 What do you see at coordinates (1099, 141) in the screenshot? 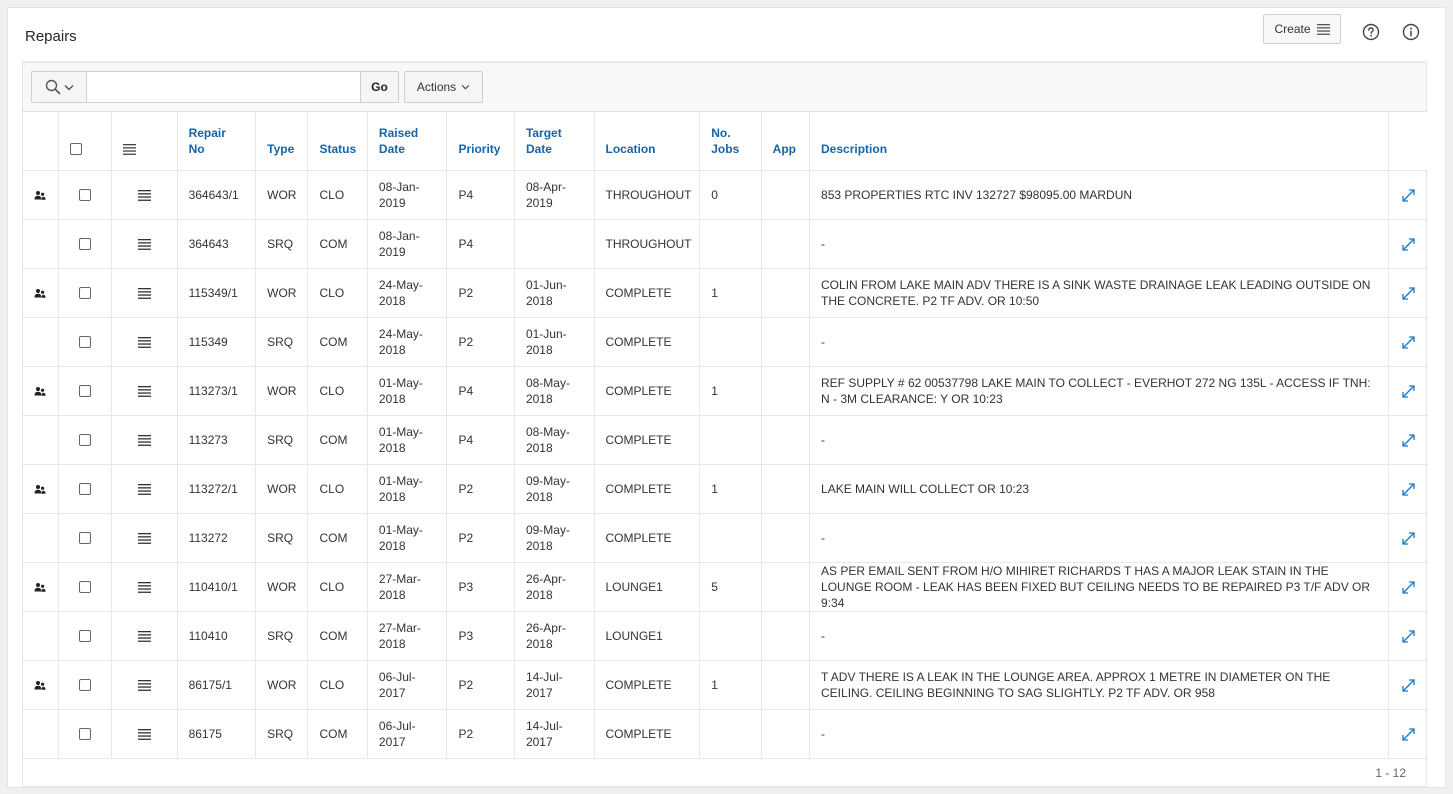
I see `header-description: Description` at bounding box center [1099, 141].